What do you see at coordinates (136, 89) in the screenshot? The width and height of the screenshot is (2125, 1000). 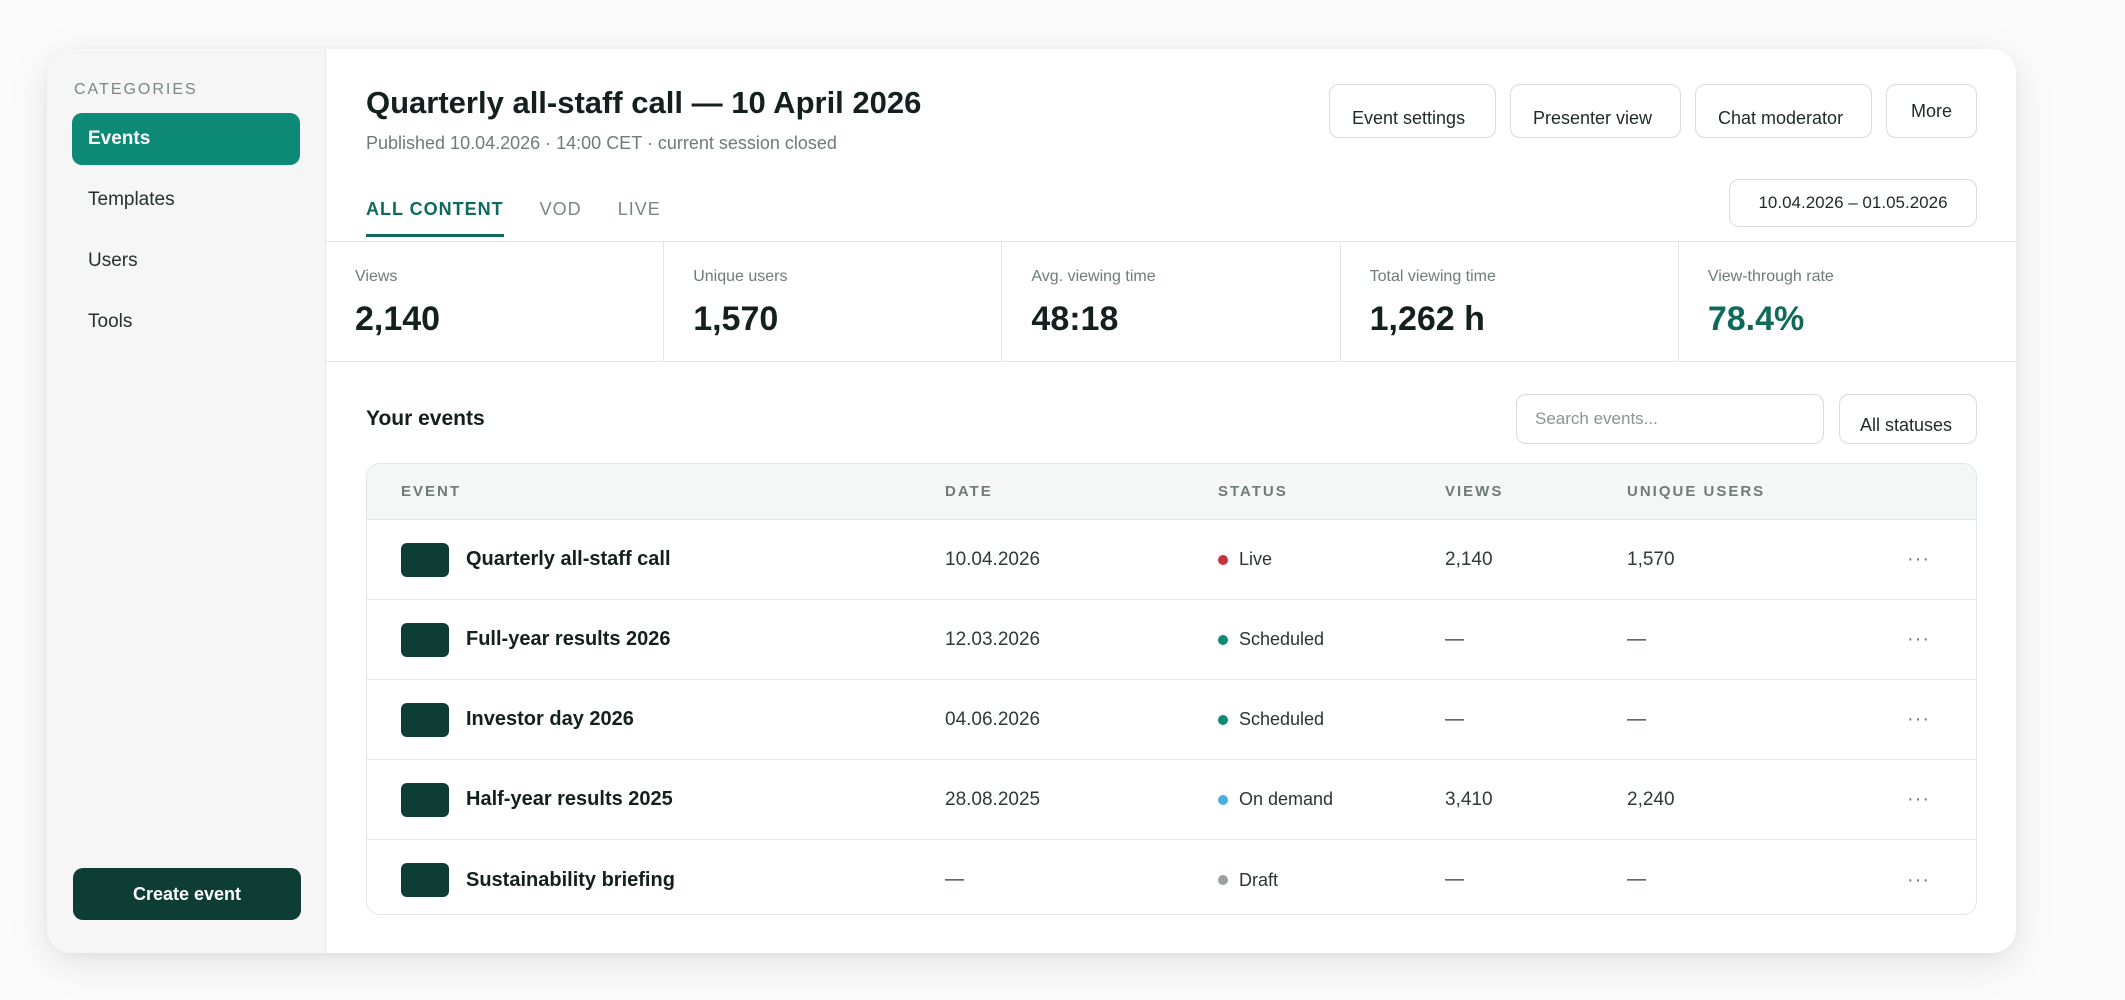 I see `sidebar-heading: CATEGORIES` at bounding box center [136, 89].